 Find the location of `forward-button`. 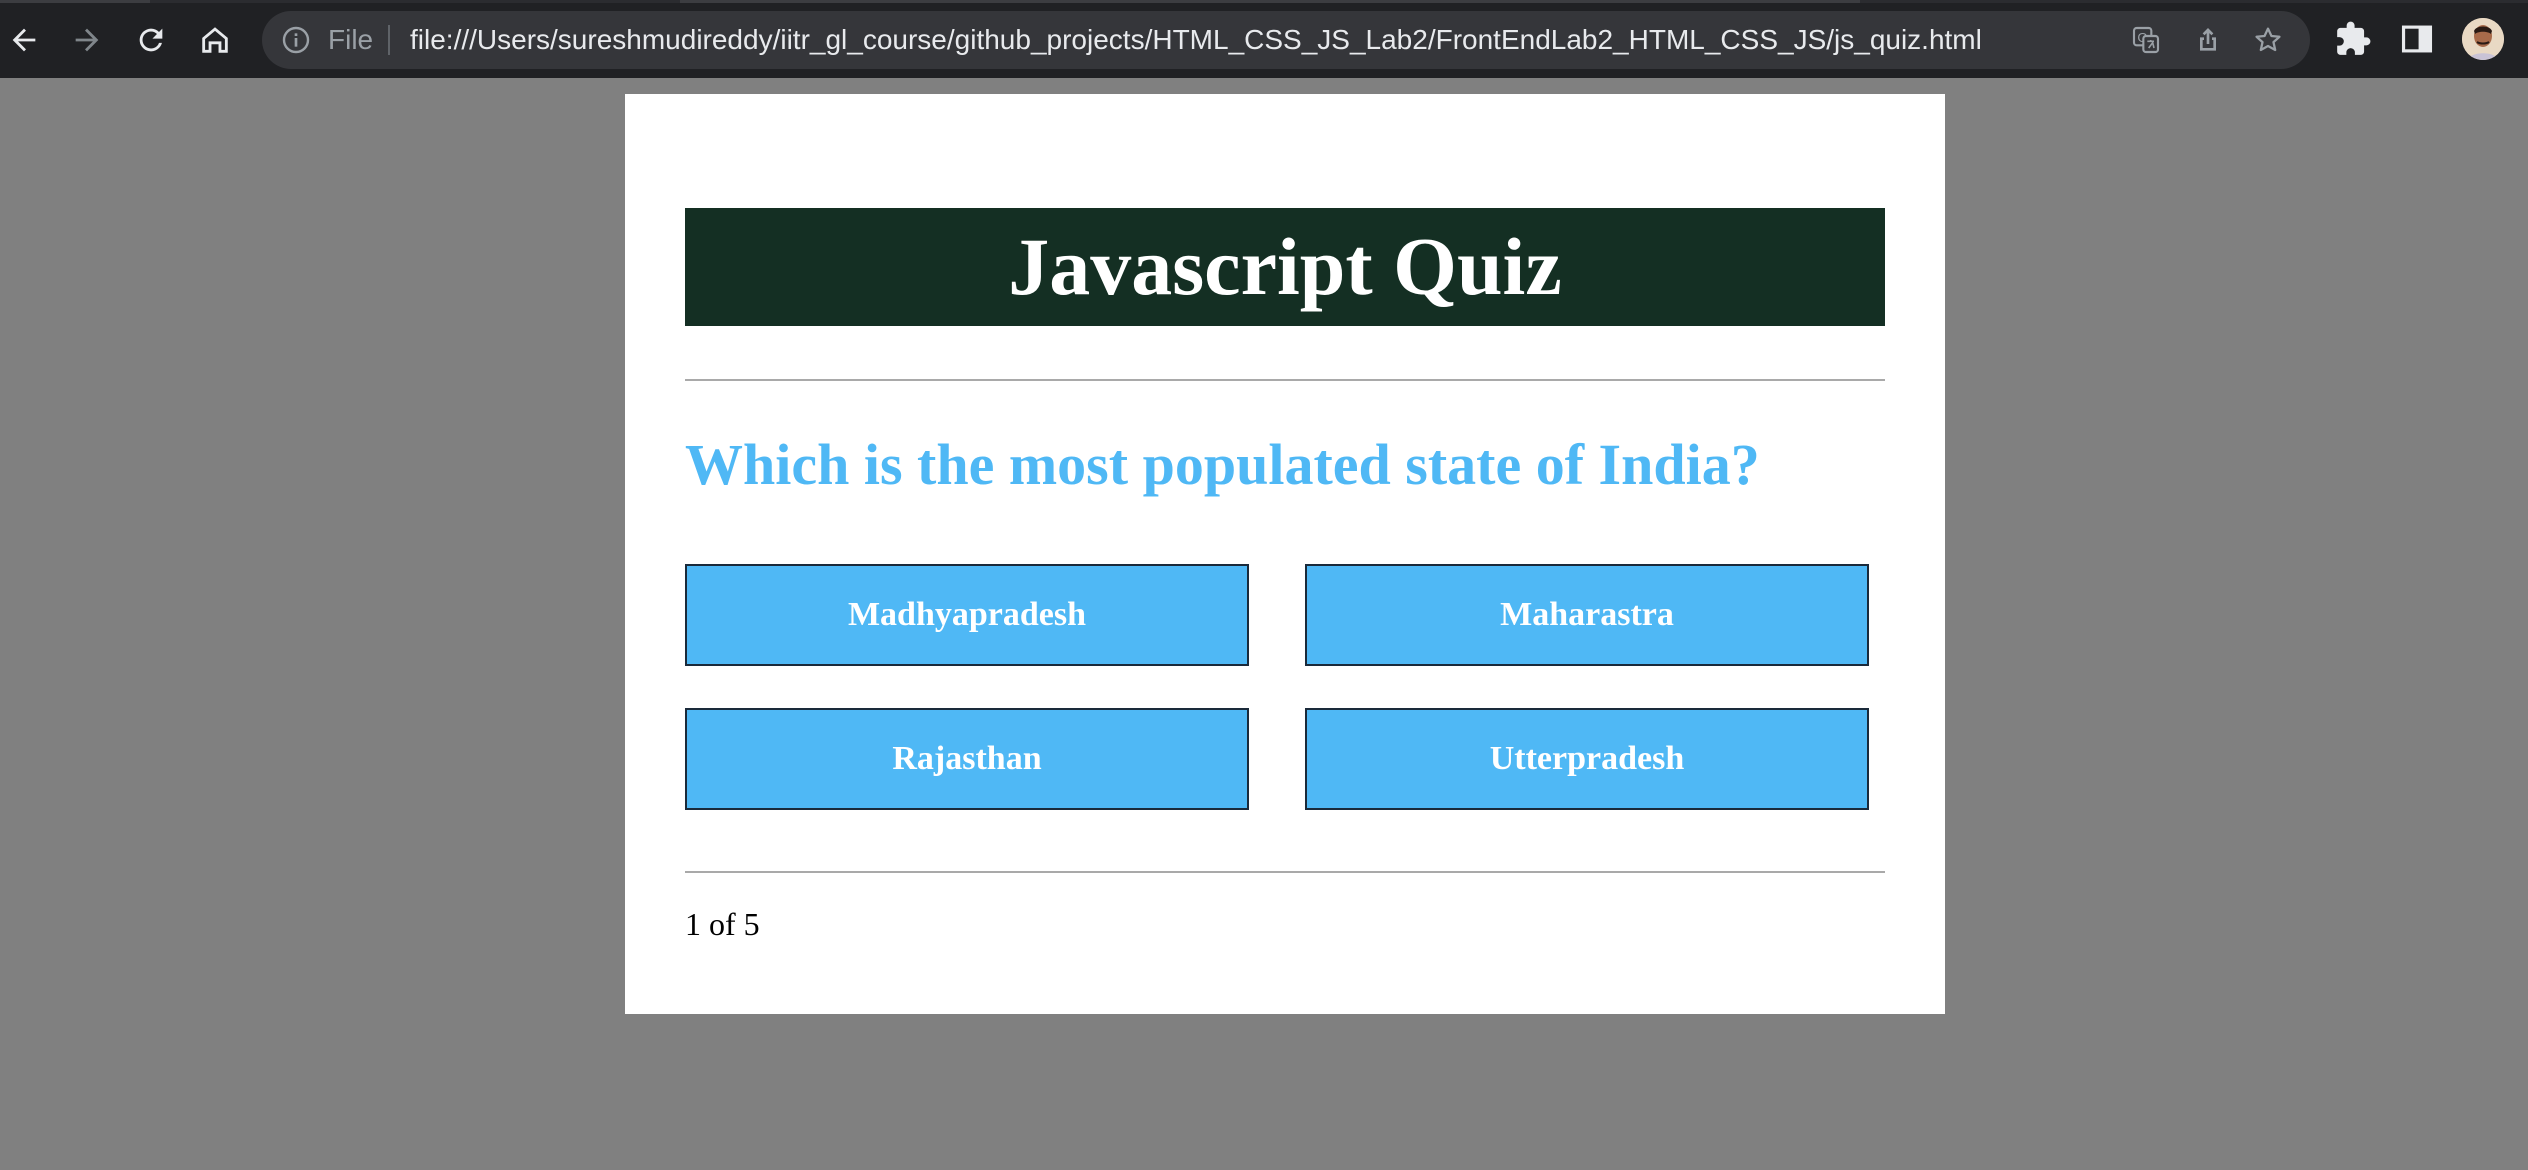

forward-button is located at coordinates (87, 40).